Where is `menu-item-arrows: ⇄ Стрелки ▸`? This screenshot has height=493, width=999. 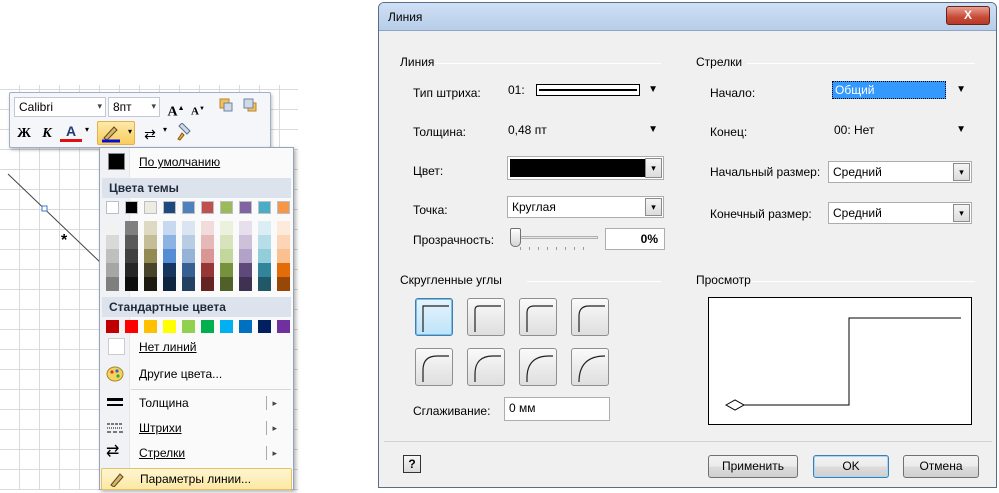
menu-item-arrows: ⇄ Стрелки ▸ is located at coordinates (196, 453).